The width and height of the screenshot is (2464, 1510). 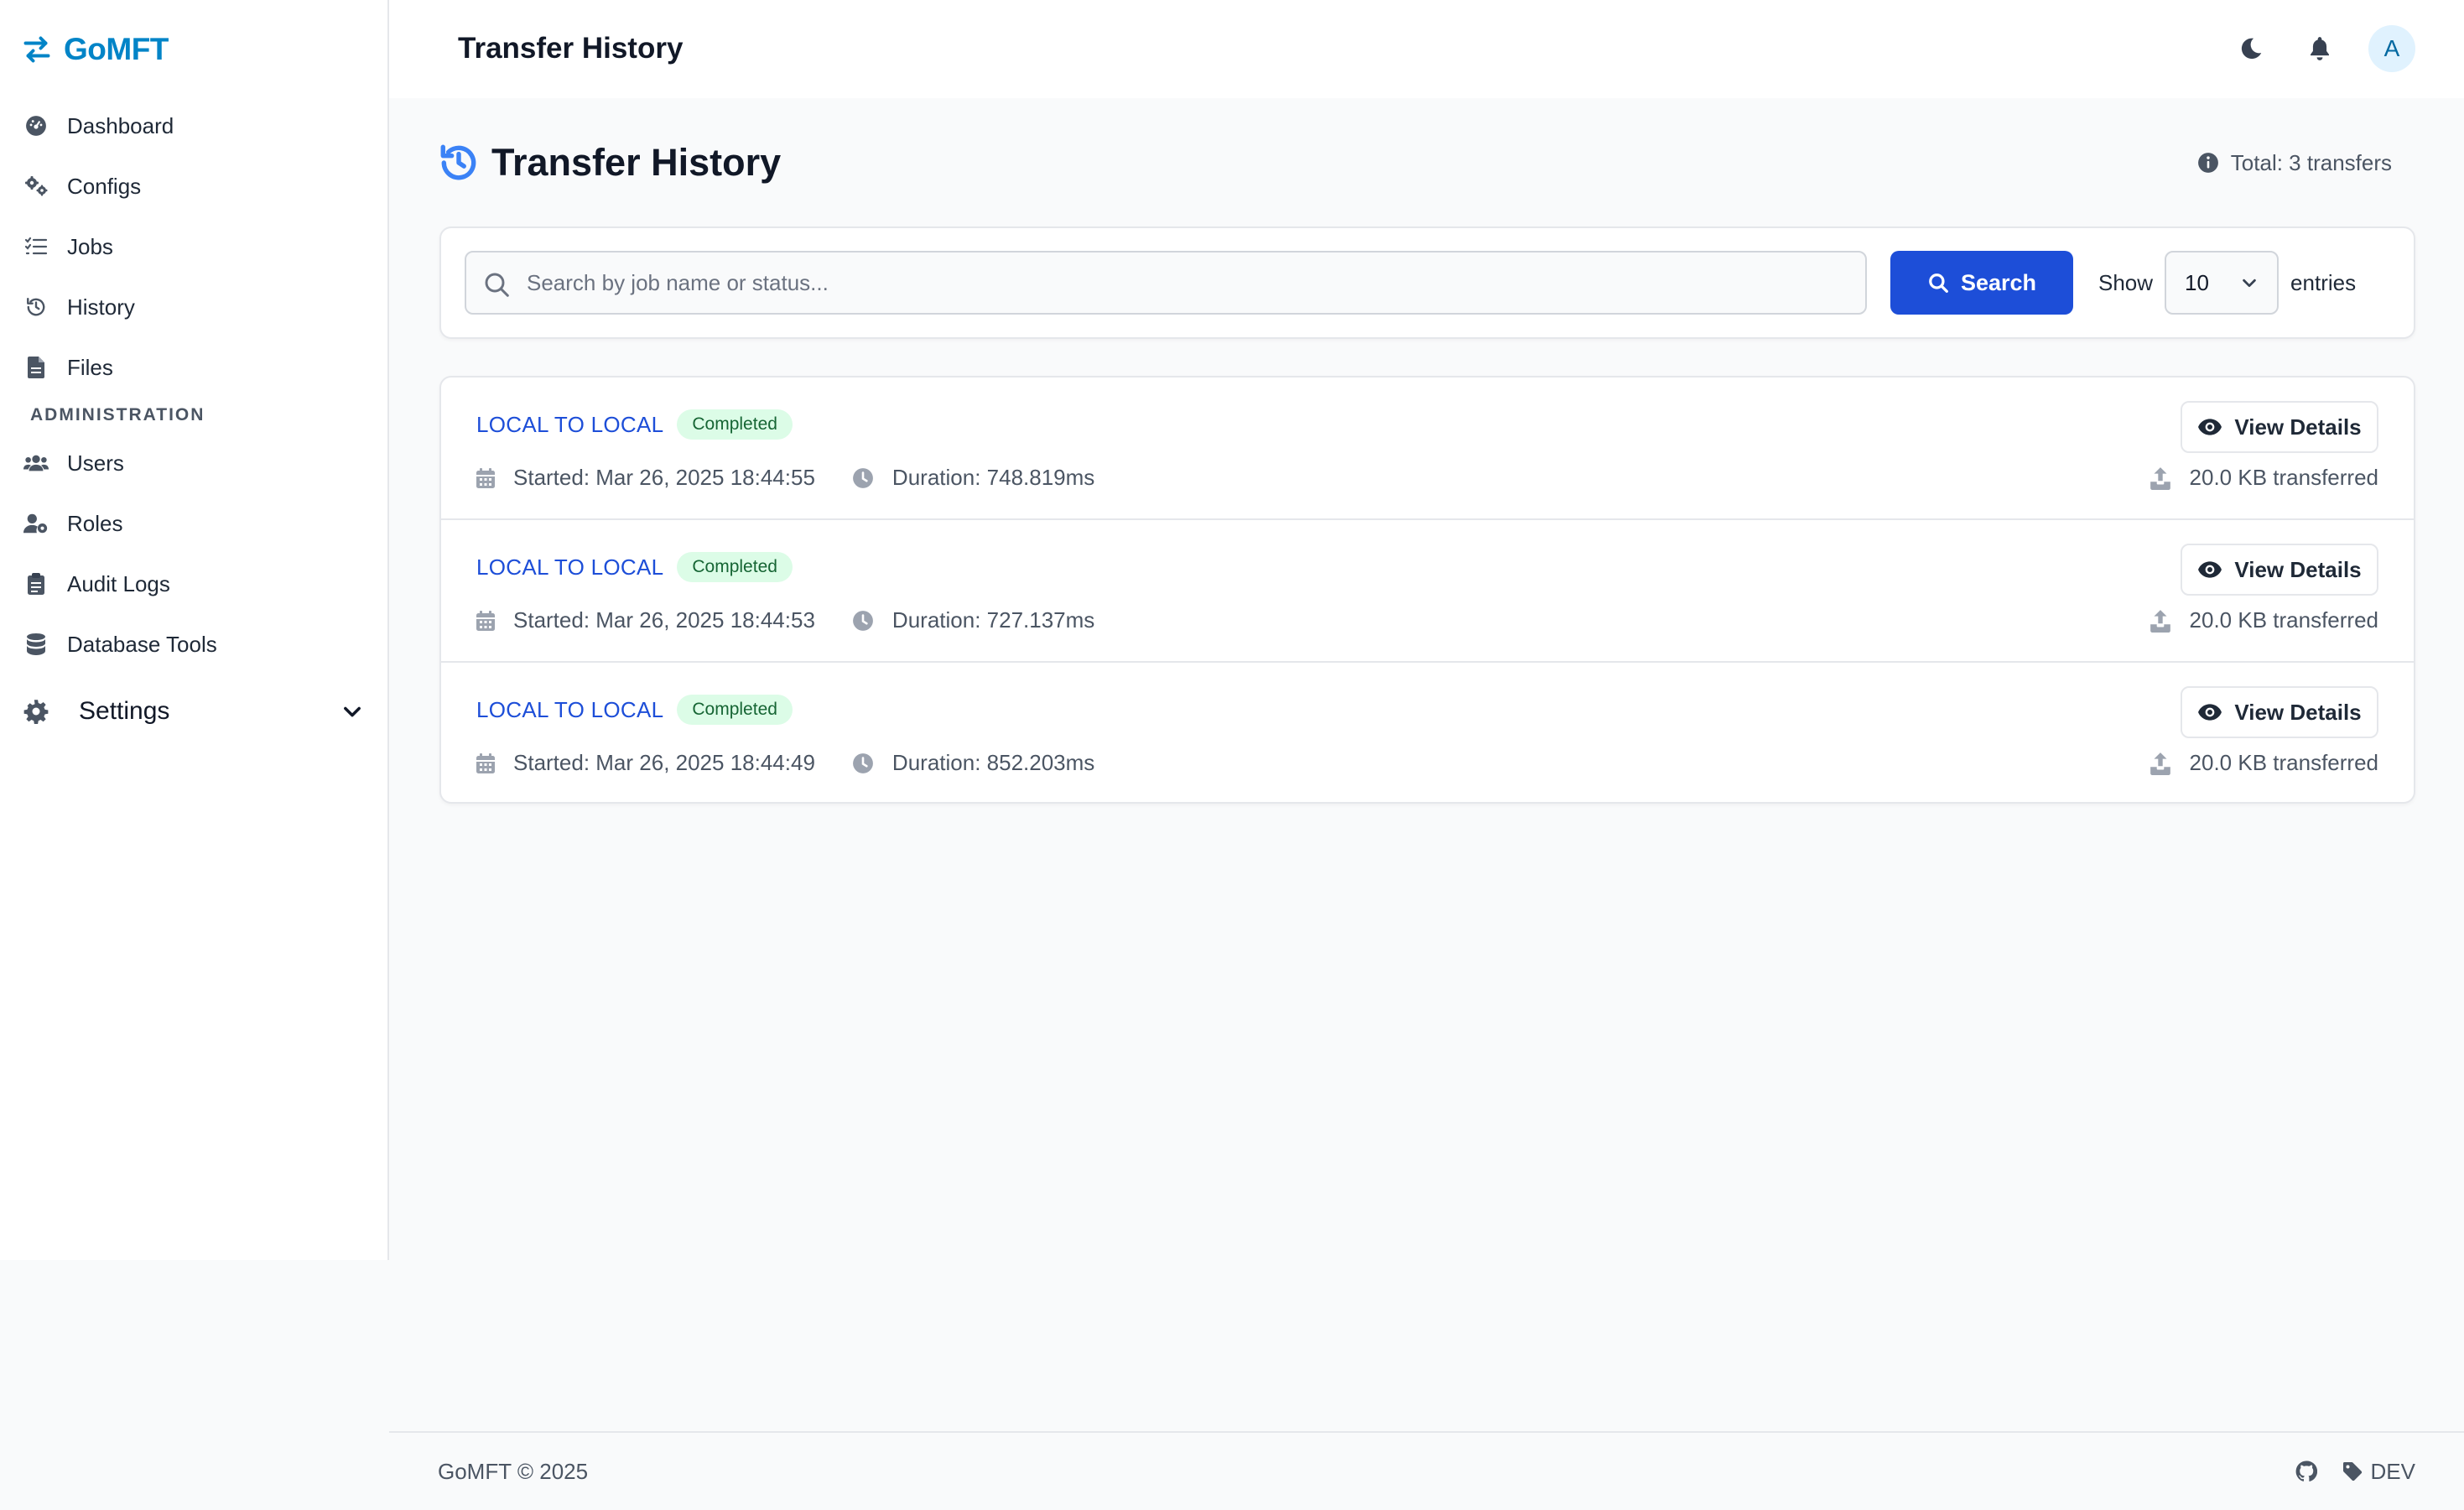 I want to click on brand-logo: GoMFT, so click(x=95, y=50).